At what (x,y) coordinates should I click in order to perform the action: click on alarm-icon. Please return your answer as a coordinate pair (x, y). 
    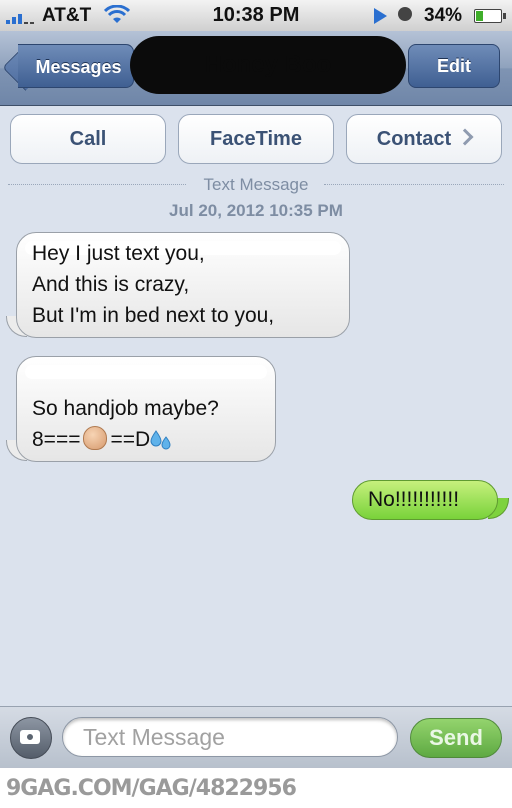
    Looking at the image, I should click on (405, 14).